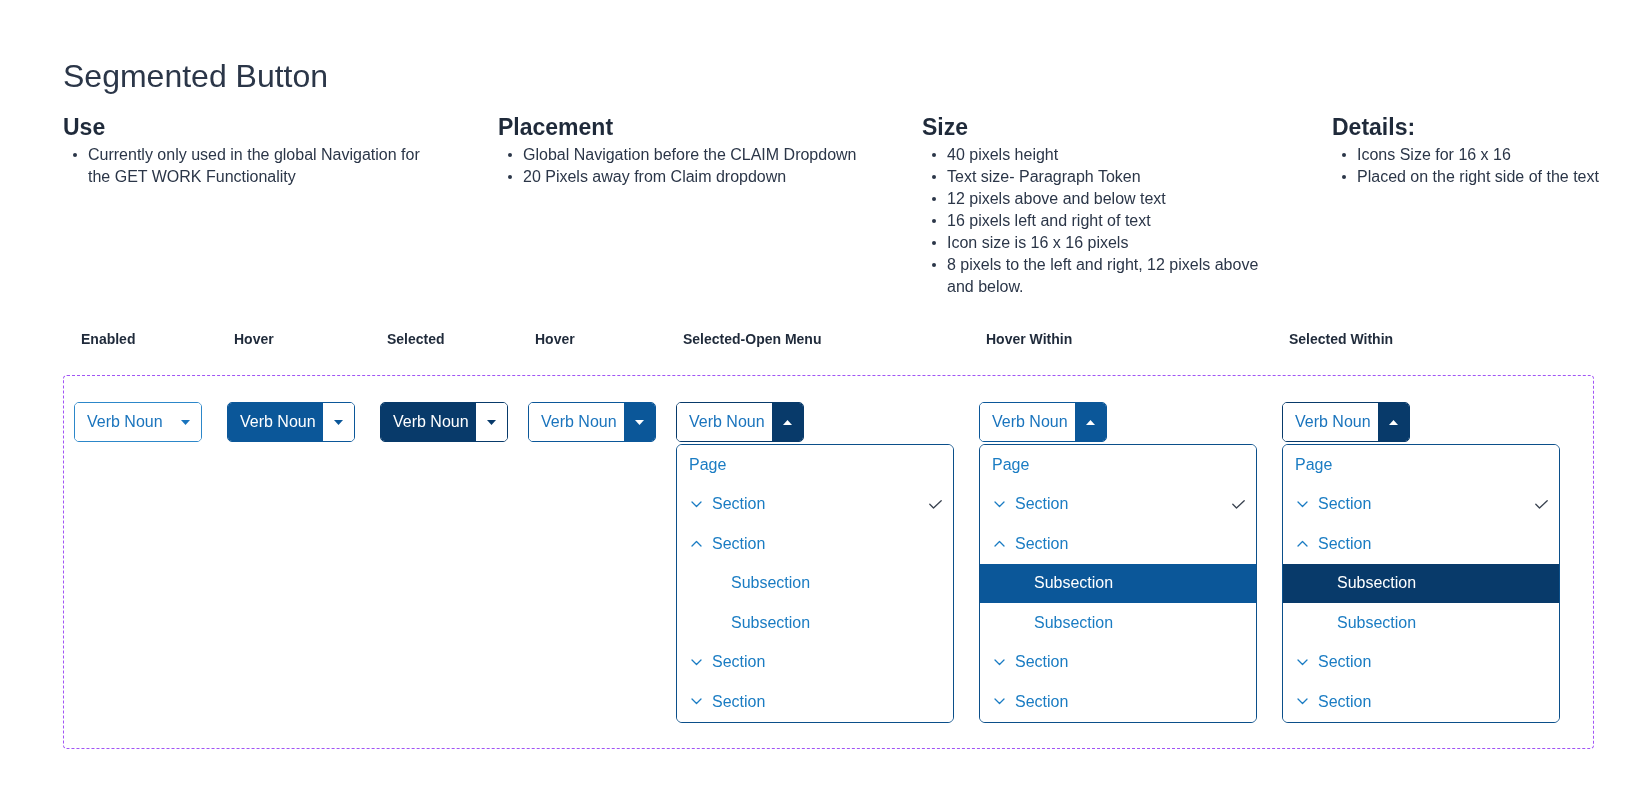  I want to click on state-label: Enabled, so click(108, 339).